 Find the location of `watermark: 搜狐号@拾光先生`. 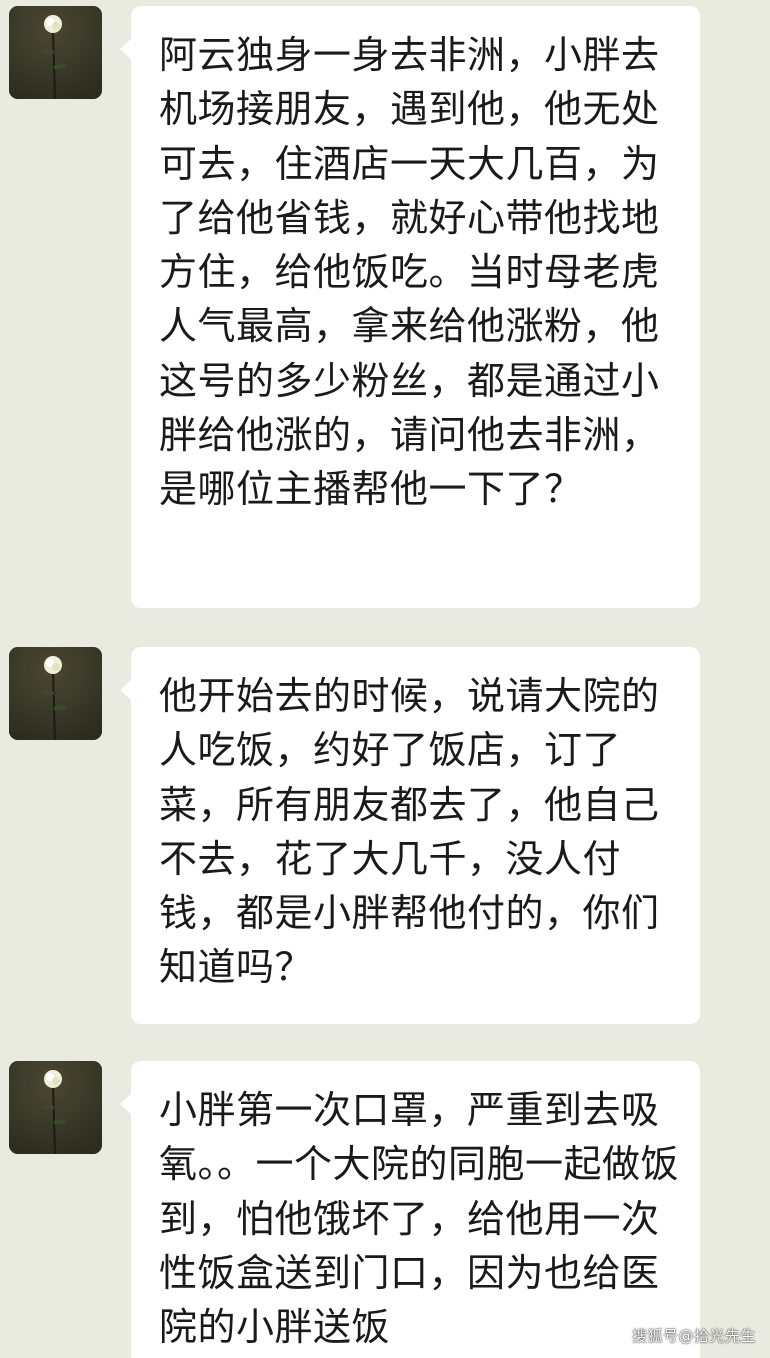

watermark: 搜狐号@拾光先生 is located at coordinates (693, 1336).